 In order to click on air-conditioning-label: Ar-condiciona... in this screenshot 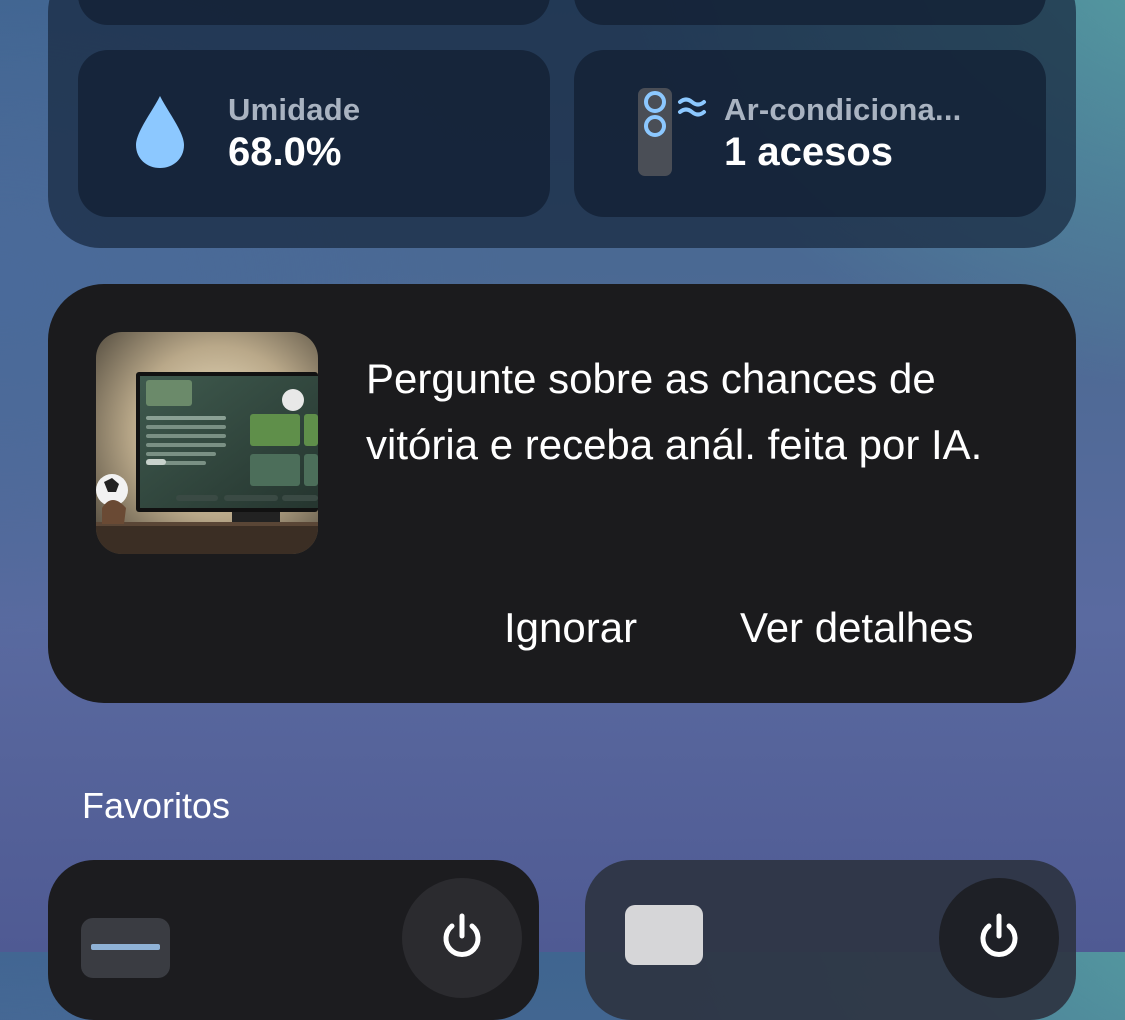, I will do `click(843, 109)`.